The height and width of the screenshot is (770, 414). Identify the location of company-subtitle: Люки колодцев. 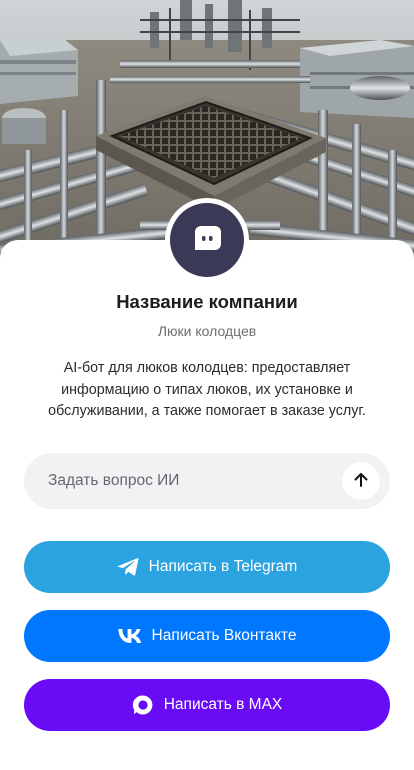
(207, 331).